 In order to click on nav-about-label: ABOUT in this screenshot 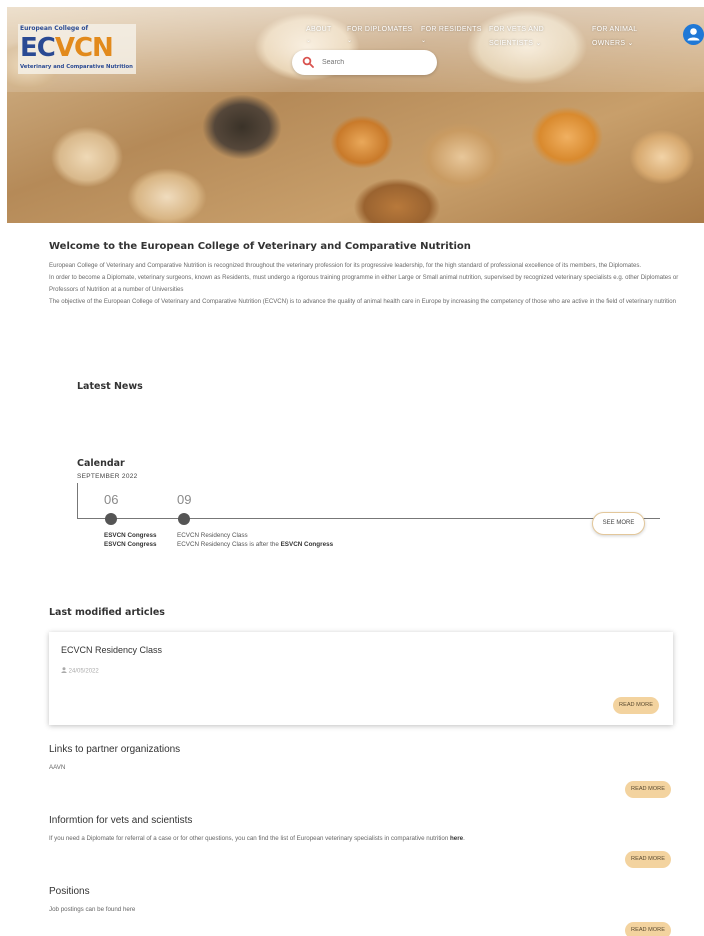, I will do `click(319, 29)`.